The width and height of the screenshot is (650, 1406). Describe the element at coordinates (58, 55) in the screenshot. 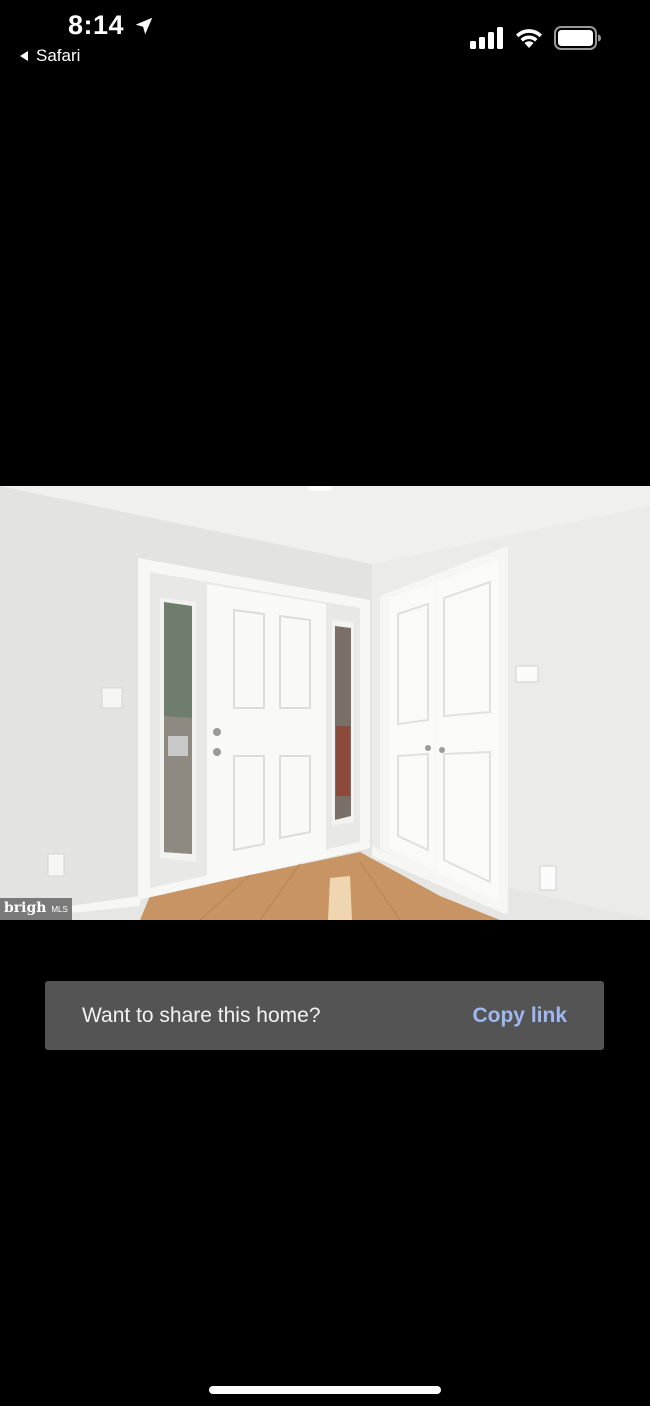

I see `back-app-label: Safari` at that location.